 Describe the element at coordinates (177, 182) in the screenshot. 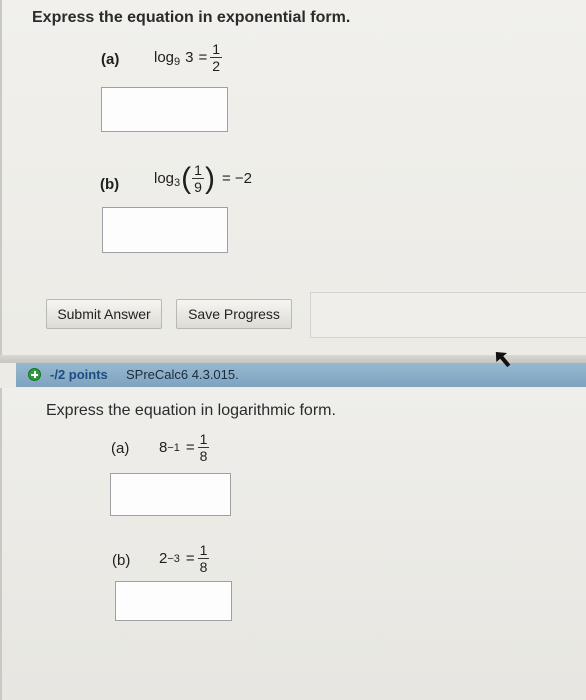

I see `log-base: 3` at that location.